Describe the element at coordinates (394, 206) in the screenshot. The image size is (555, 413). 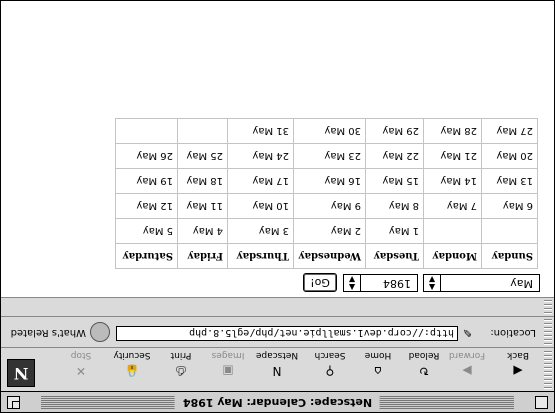
I see `calendar-day-cell: 8 May` at that location.